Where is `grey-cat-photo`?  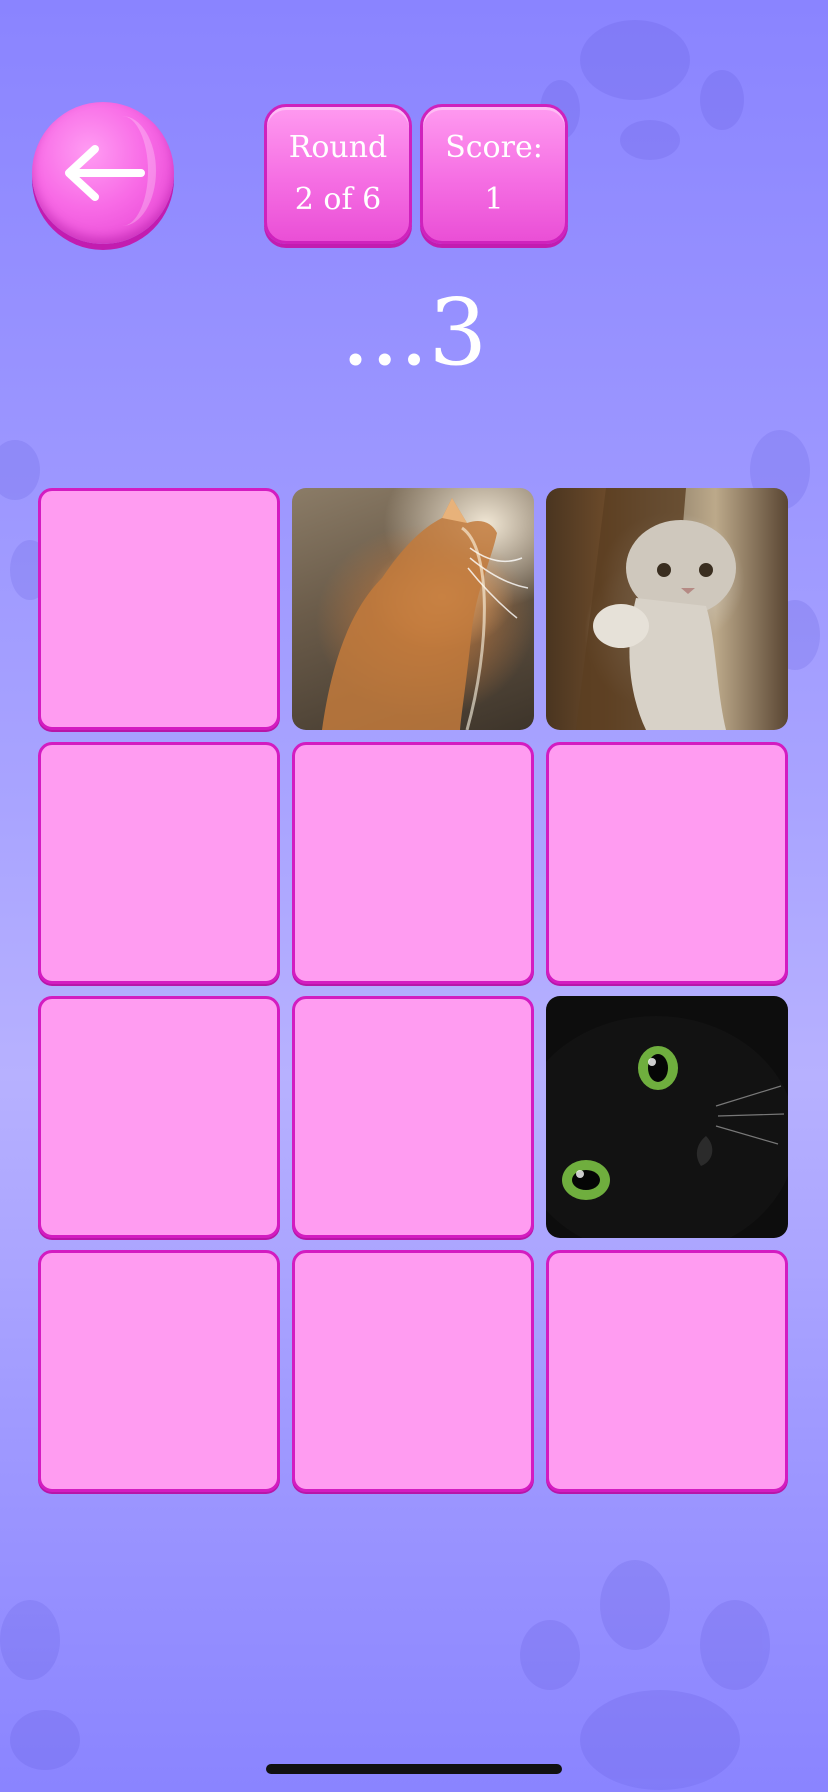 grey-cat-photo is located at coordinates (656, 609).